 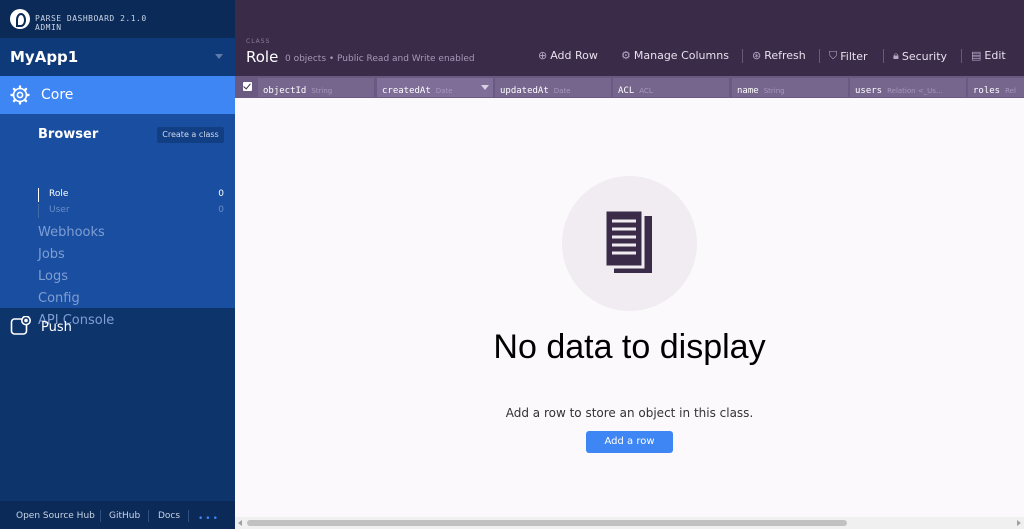 I want to click on column-header-name: name String, so click(x=790, y=87).